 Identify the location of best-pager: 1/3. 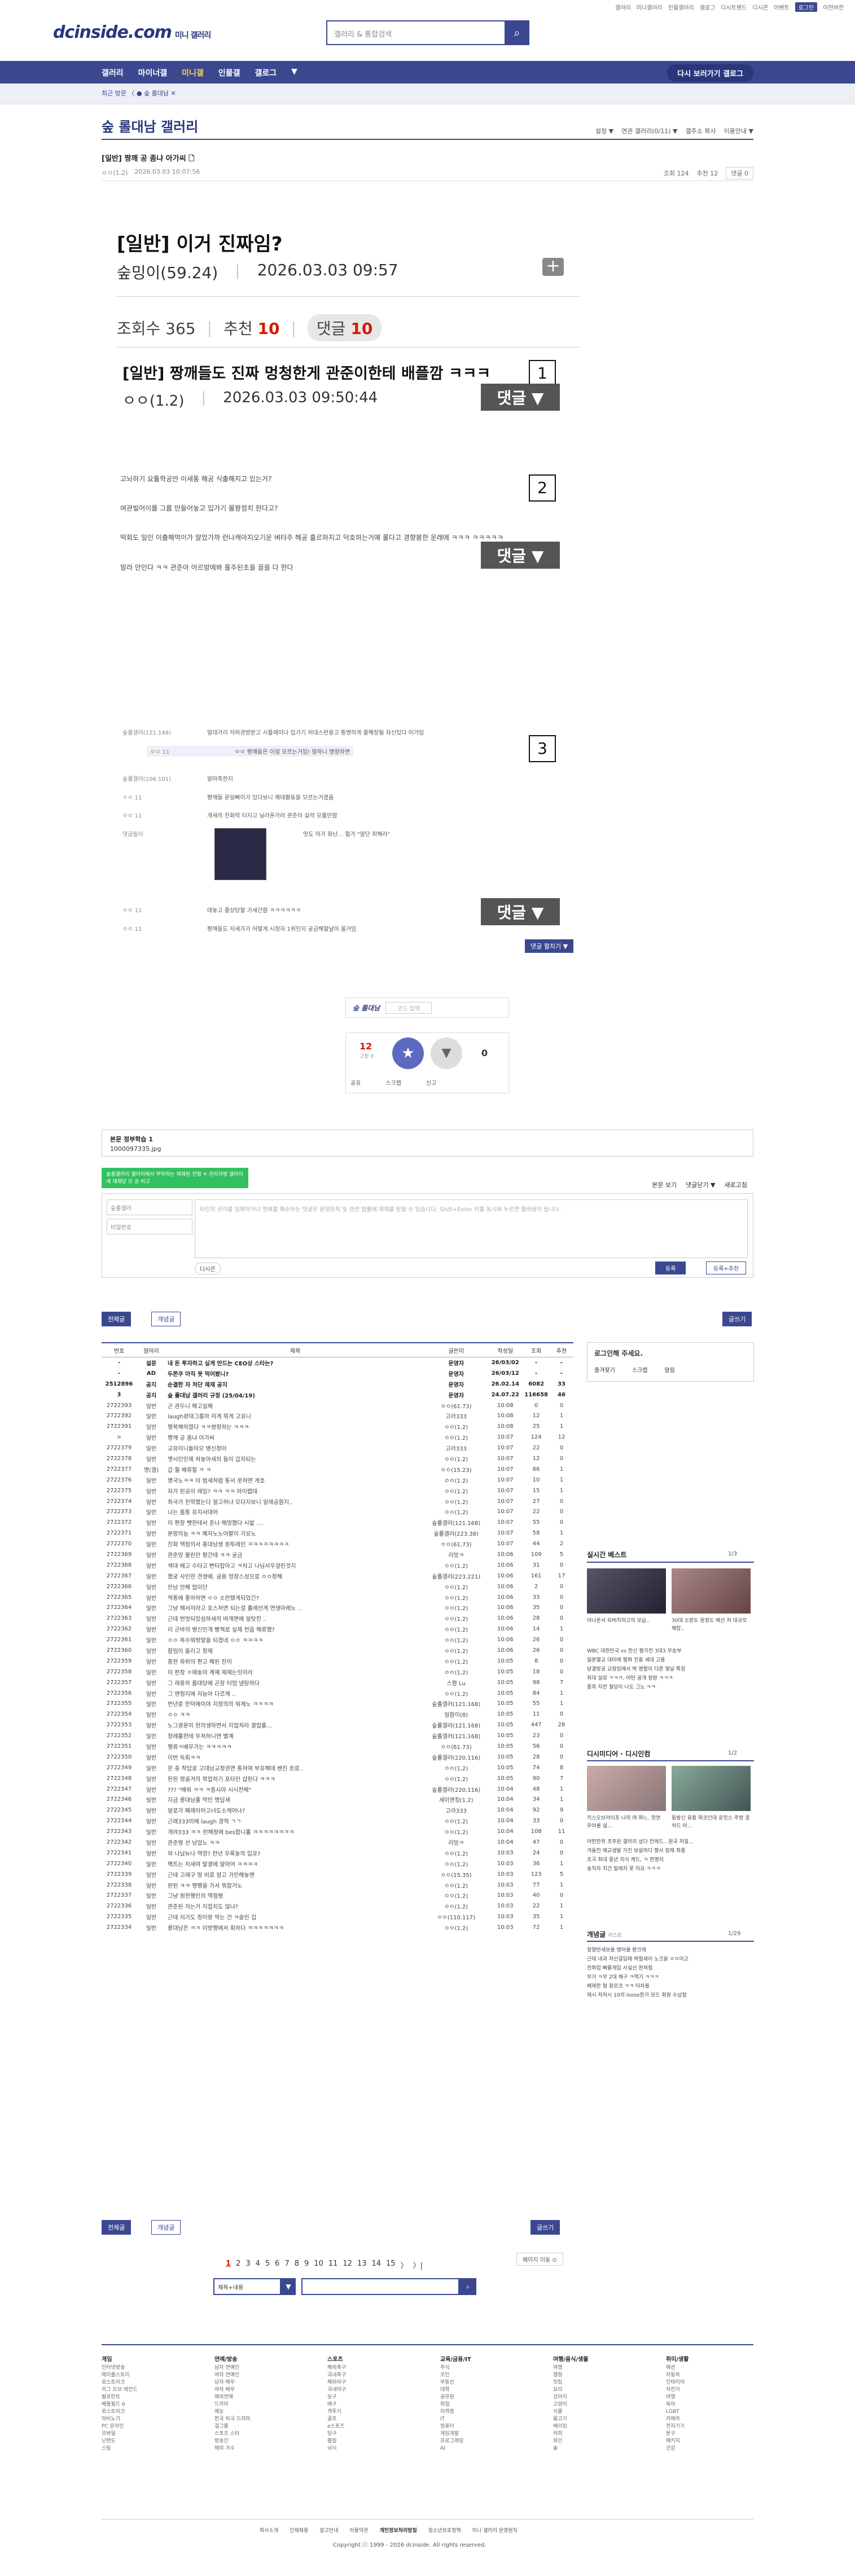
(732, 1554).